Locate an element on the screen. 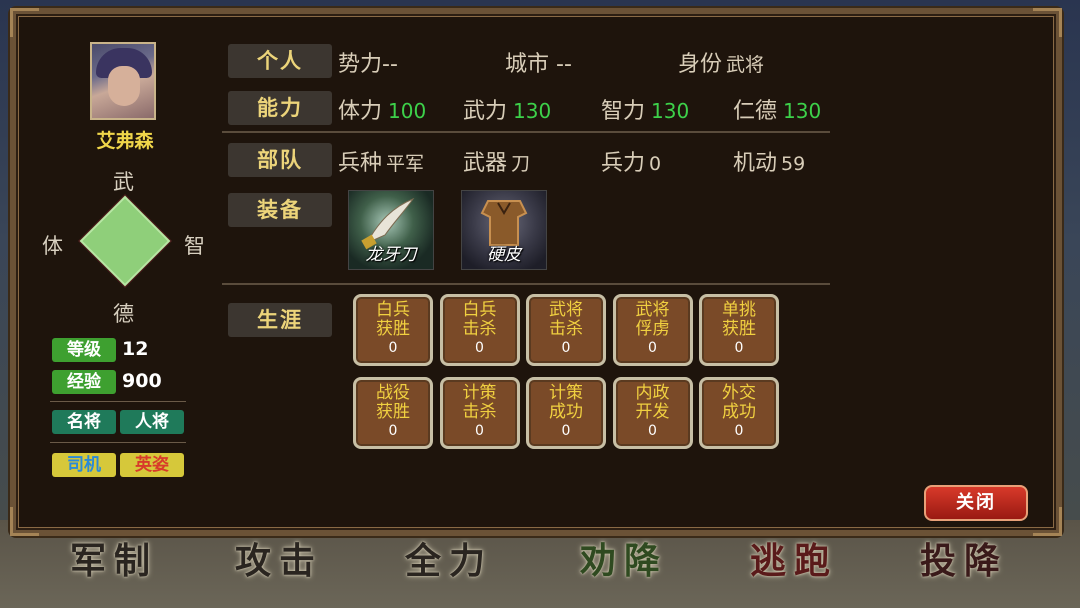 This screenshot has height=608, width=1080. troop-type-value: 平军 is located at coordinates (405, 164).